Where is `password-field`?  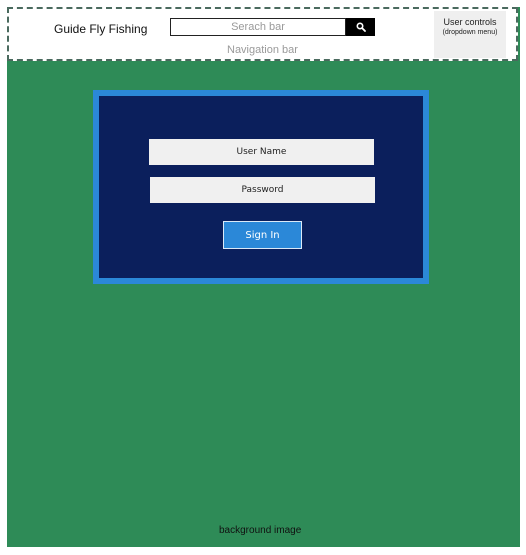 password-field is located at coordinates (262, 190).